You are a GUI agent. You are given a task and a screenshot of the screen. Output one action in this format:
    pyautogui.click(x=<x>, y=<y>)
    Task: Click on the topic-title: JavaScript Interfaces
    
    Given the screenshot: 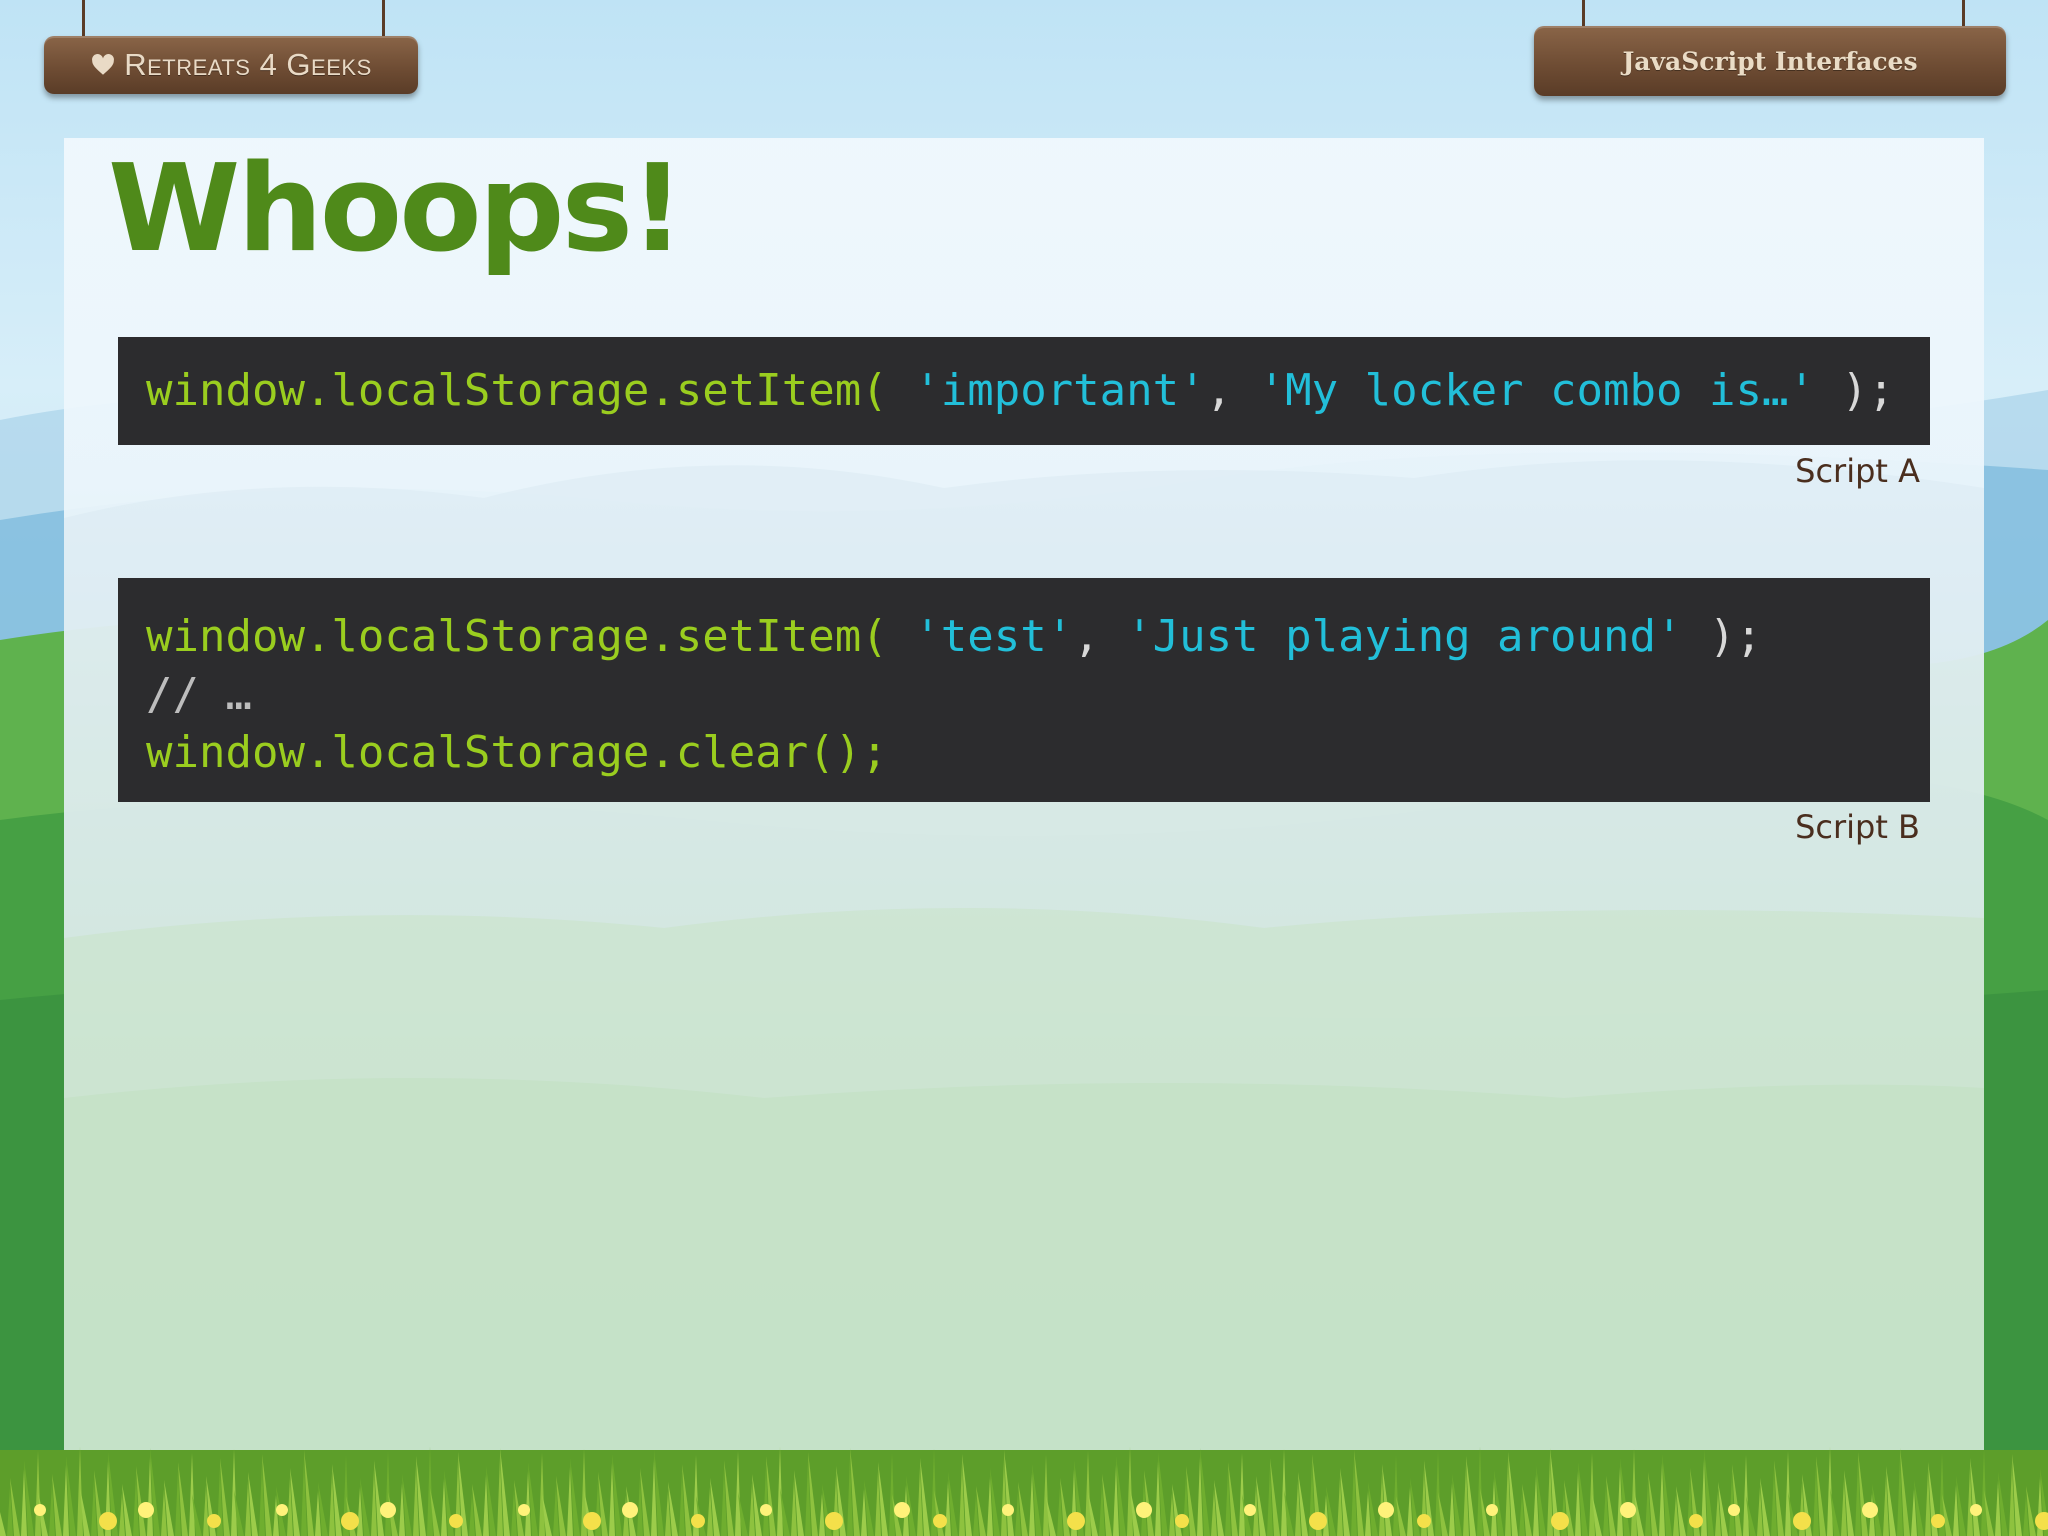 What is the action you would take?
    pyautogui.click(x=1770, y=61)
    